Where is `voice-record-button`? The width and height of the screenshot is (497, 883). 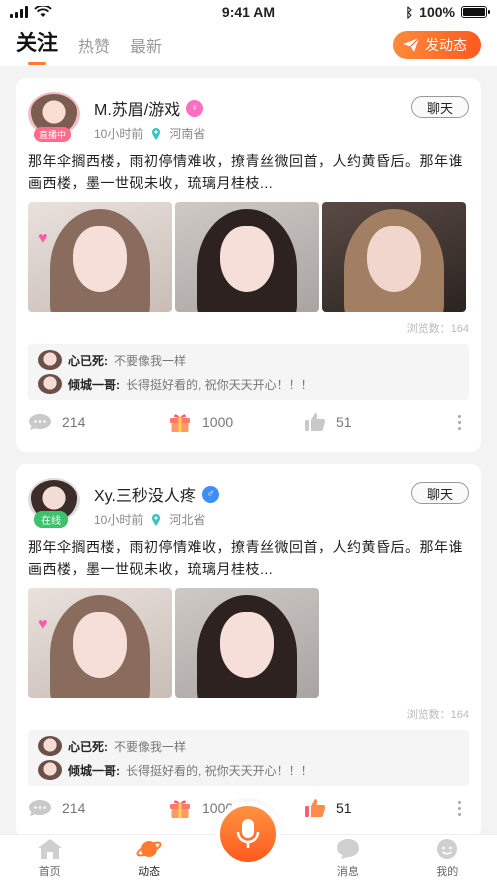 voice-record-button is located at coordinates (248, 834).